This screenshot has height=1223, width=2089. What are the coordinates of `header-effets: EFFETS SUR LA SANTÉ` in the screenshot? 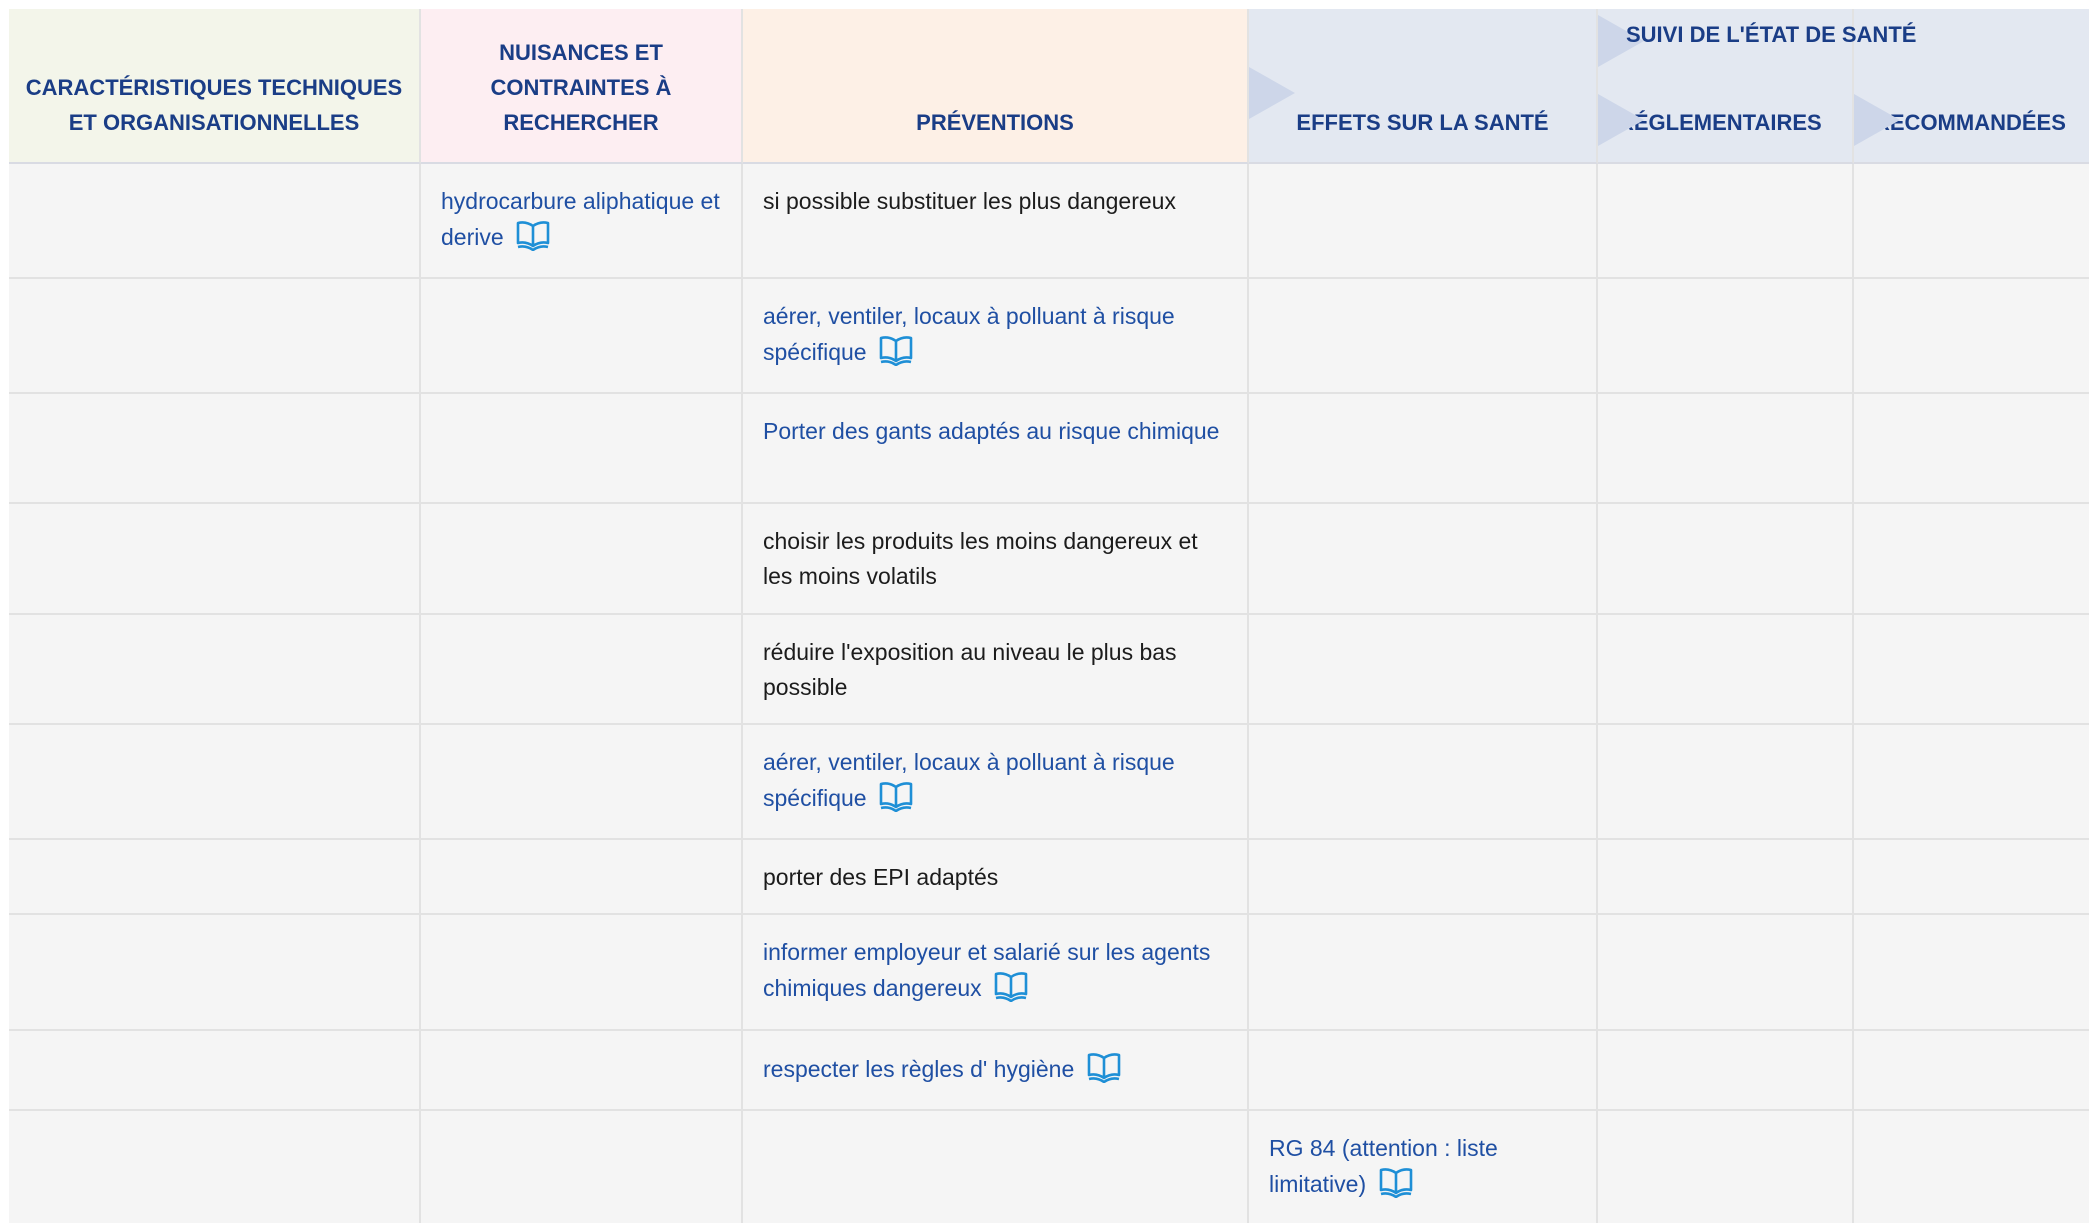 It's located at (1423, 86).